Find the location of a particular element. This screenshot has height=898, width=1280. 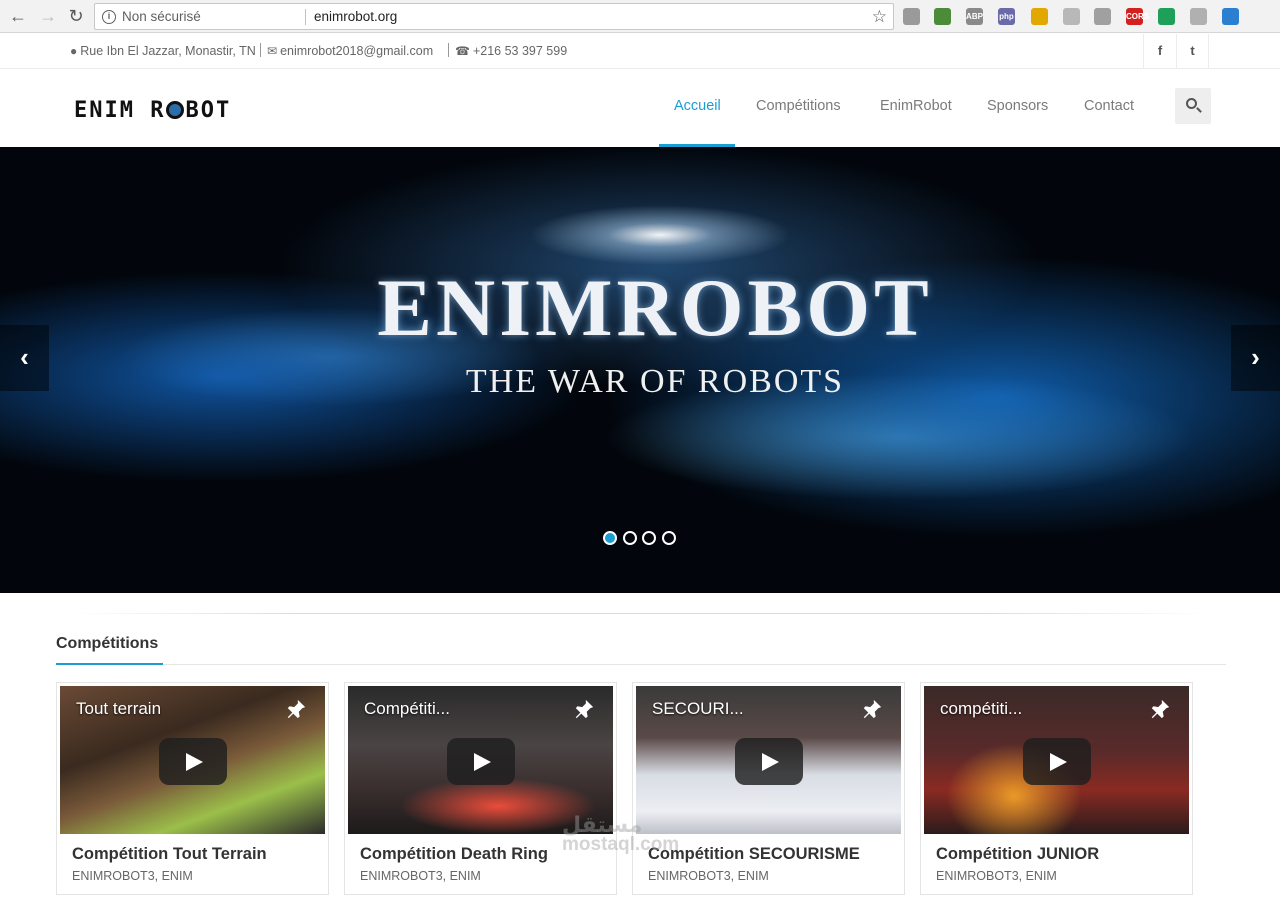

back-arrow-icon: ← is located at coordinates (18, 16).